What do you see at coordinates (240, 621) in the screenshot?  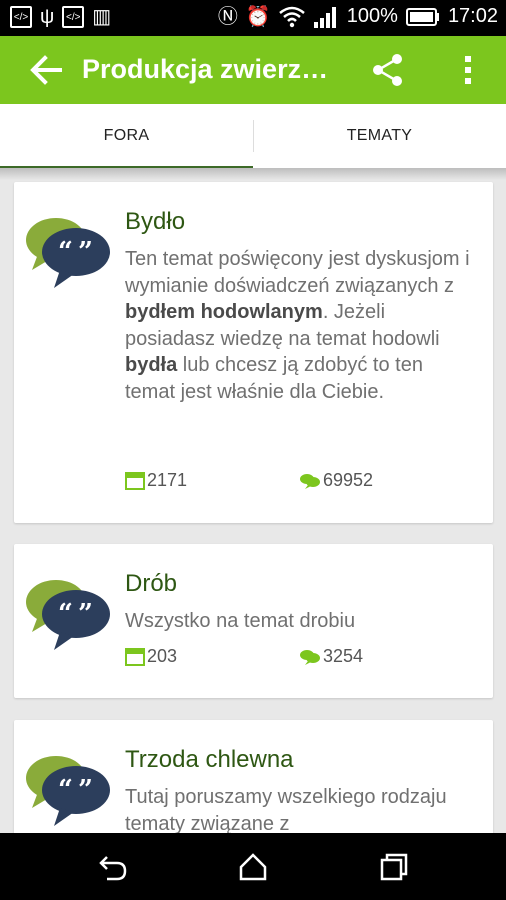 I see `forum-description: Wszystko na temat drobiu` at bounding box center [240, 621].